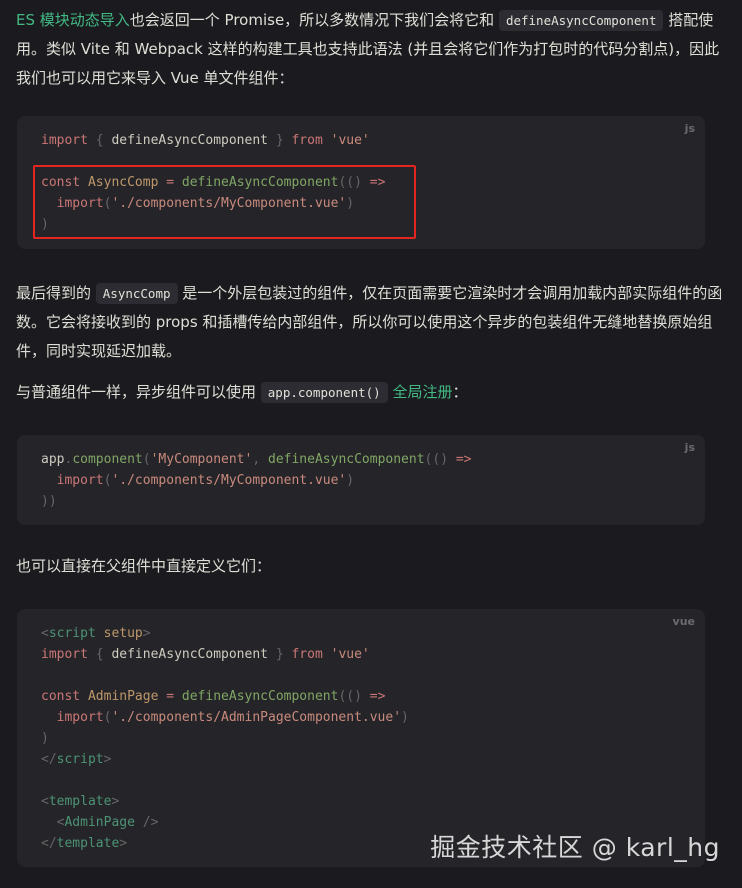 The height and width of the screenshot is (888, 742). Describe the element at coordinates (683, 621) in the screenshot. I see `code-lang-label: vue` at that location.